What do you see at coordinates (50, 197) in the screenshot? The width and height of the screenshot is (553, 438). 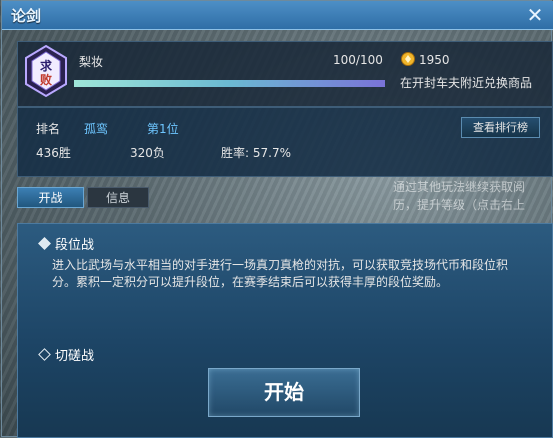 I see `tab-battle: 开战` at bounding box center [50, 197].